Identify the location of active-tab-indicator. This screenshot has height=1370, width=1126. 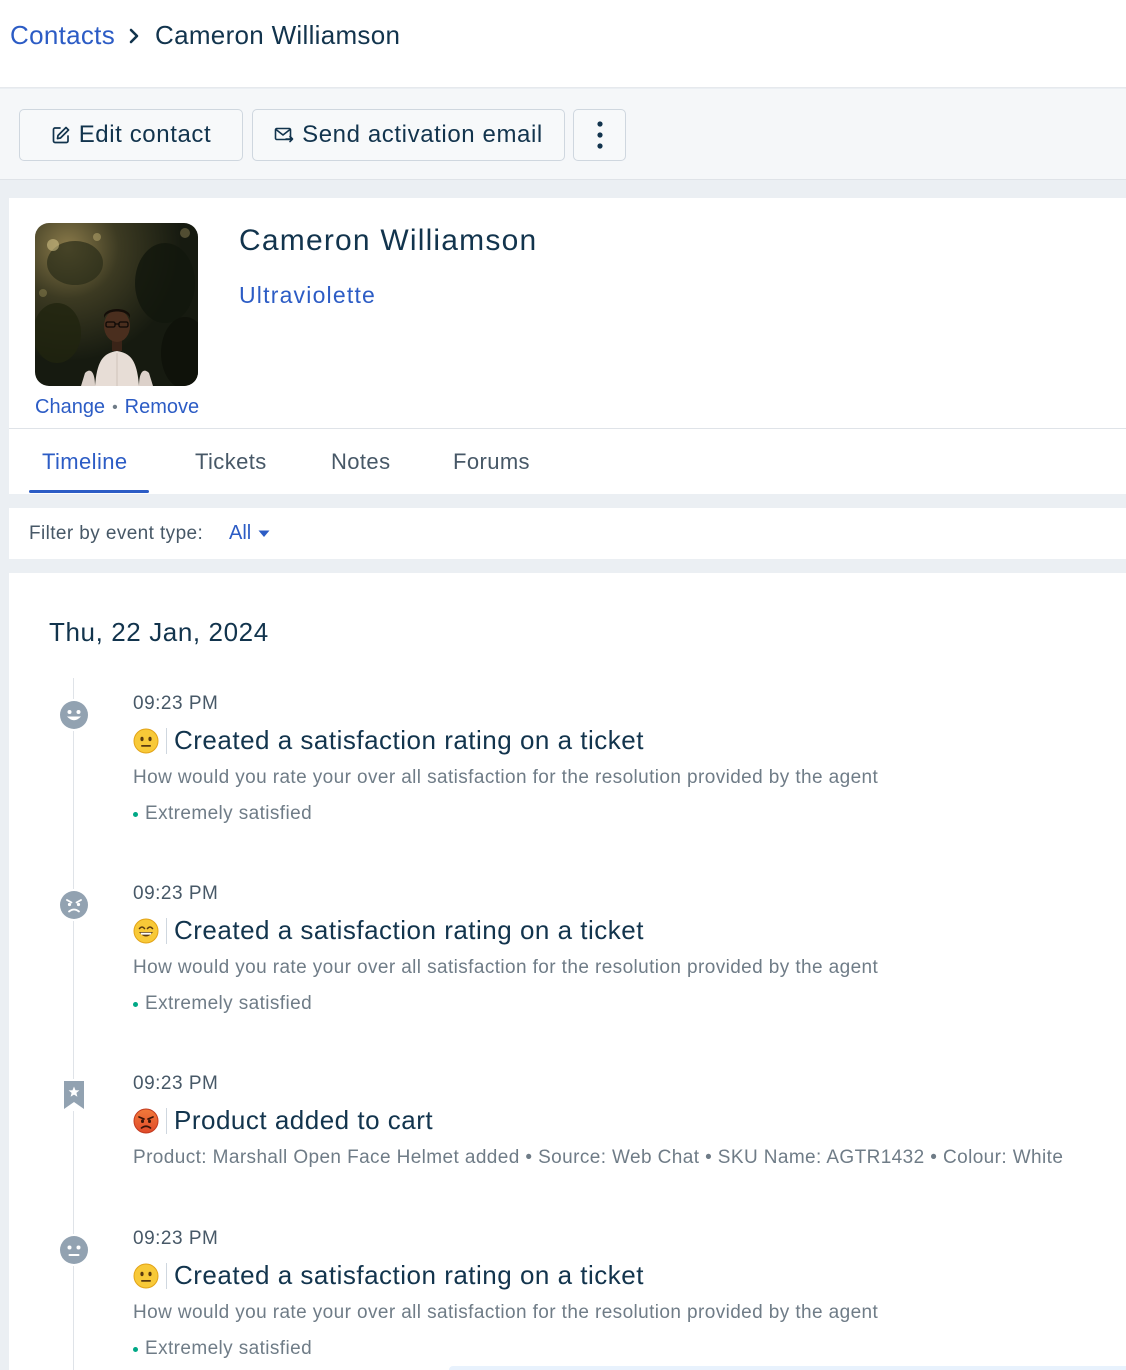
(89, 491).